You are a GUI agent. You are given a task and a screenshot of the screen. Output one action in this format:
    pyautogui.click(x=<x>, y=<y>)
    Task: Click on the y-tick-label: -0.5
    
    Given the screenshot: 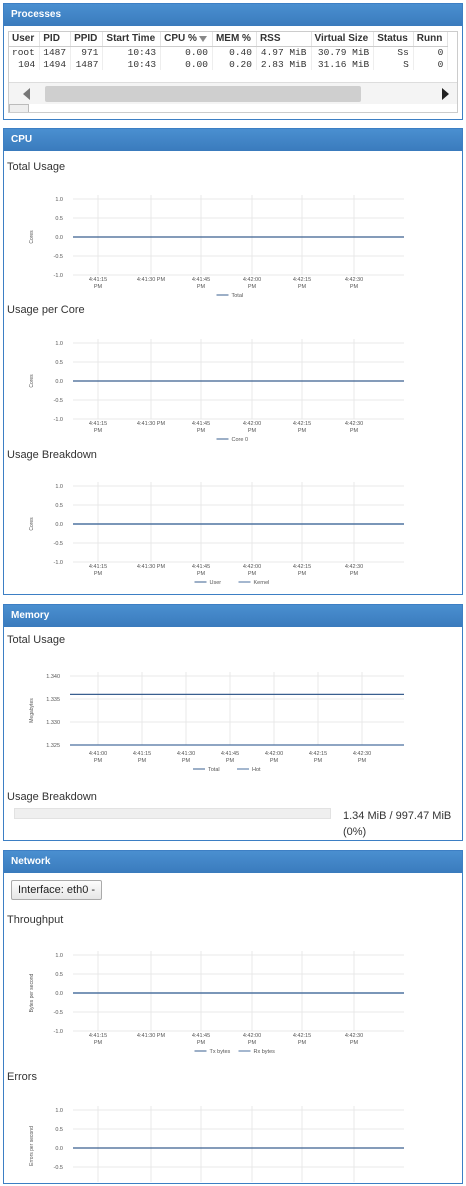 What is the action you would take?
    pyautogui.click(x=58, y=1168)
    